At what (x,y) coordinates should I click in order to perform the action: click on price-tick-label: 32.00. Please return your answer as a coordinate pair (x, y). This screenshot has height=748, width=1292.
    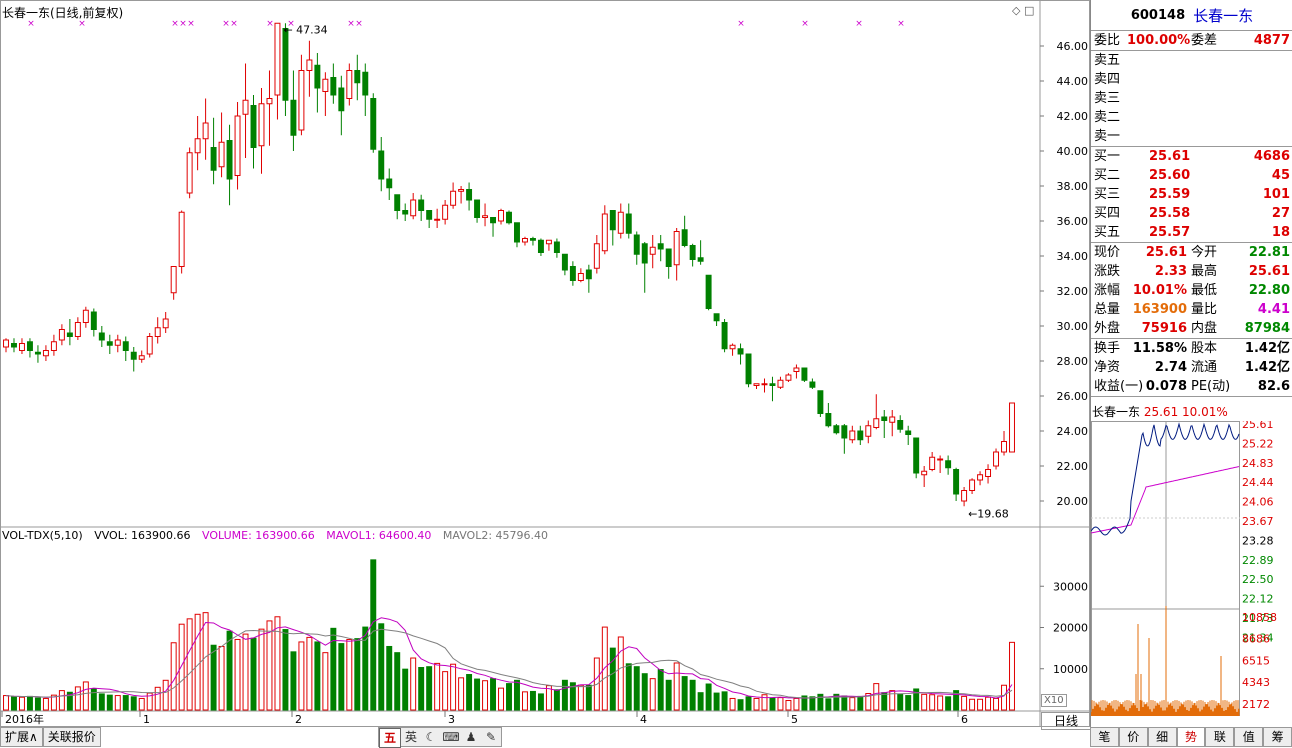
    Looking at the image, I should click on (1073, 291).